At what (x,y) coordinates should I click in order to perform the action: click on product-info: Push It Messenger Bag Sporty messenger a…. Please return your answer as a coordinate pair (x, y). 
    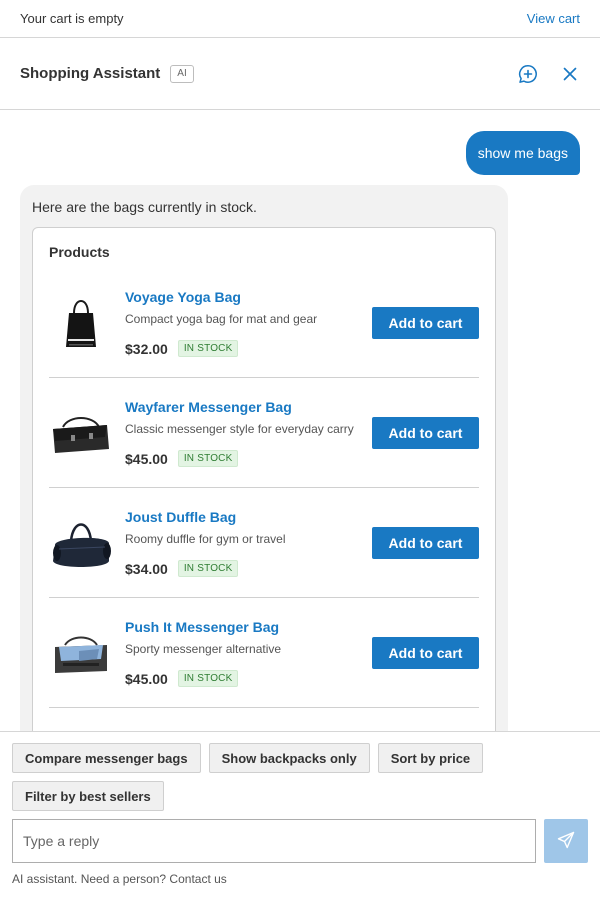
    Looking at the image, I should click on (248, 652).